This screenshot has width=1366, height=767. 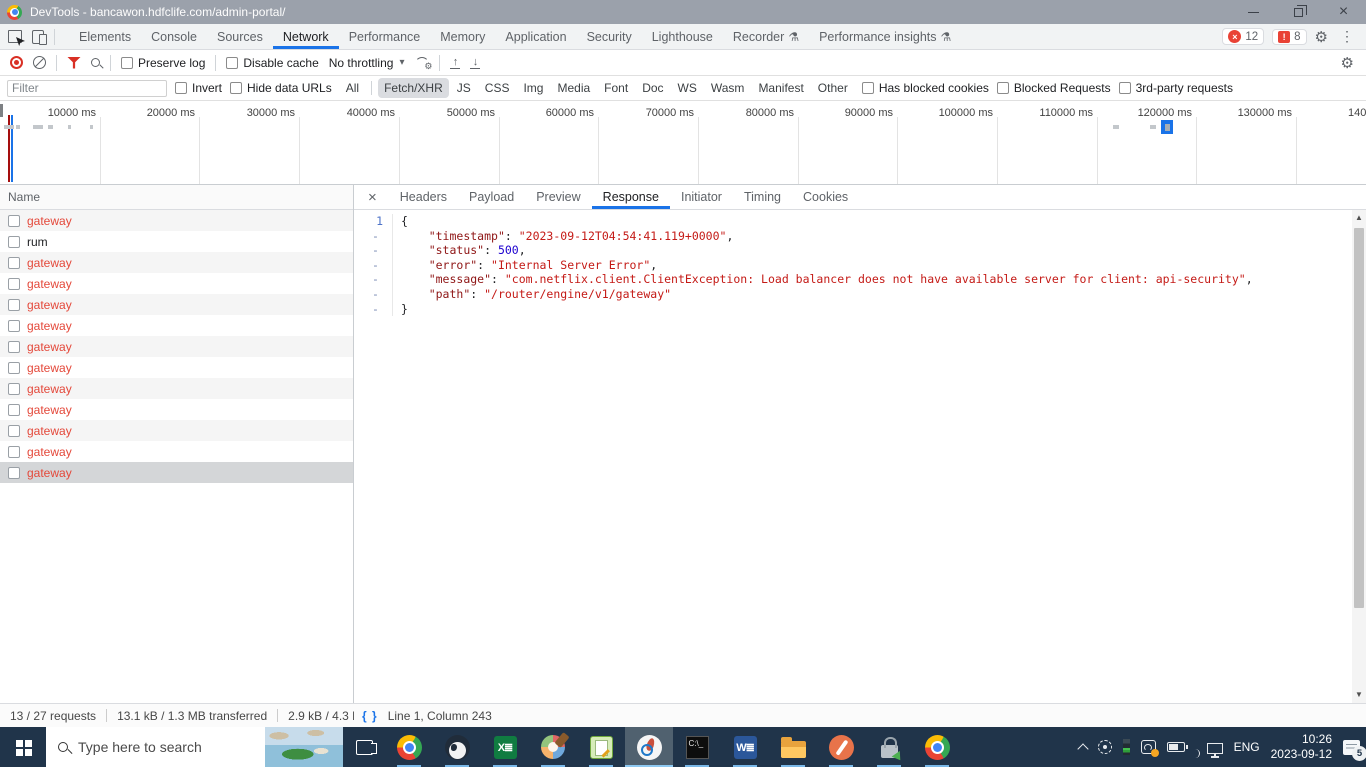 What do you see at coordinates (352, 88) in the screenshot?
I see `filter-pill-all: All` at bounding box center [352, 88].